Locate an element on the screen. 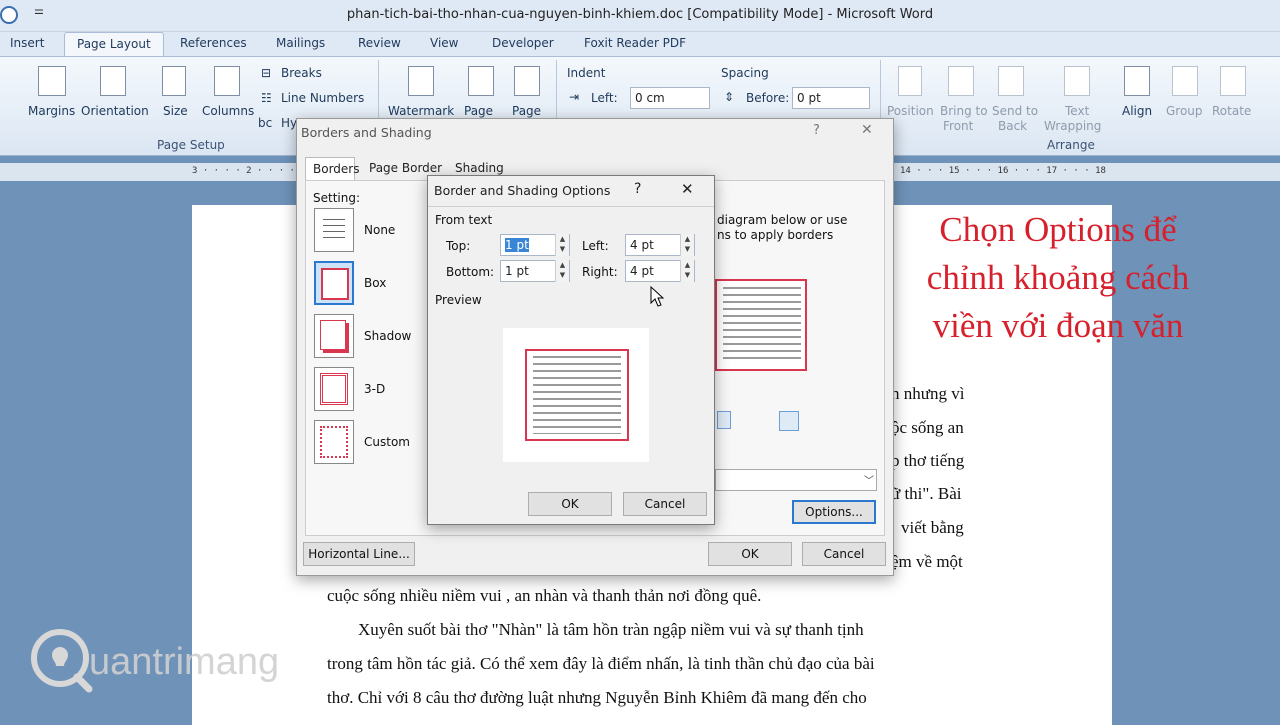 The height and width of the screenshot is (725, 1280). columns-button: Columns is located at coordinates (228, 111).